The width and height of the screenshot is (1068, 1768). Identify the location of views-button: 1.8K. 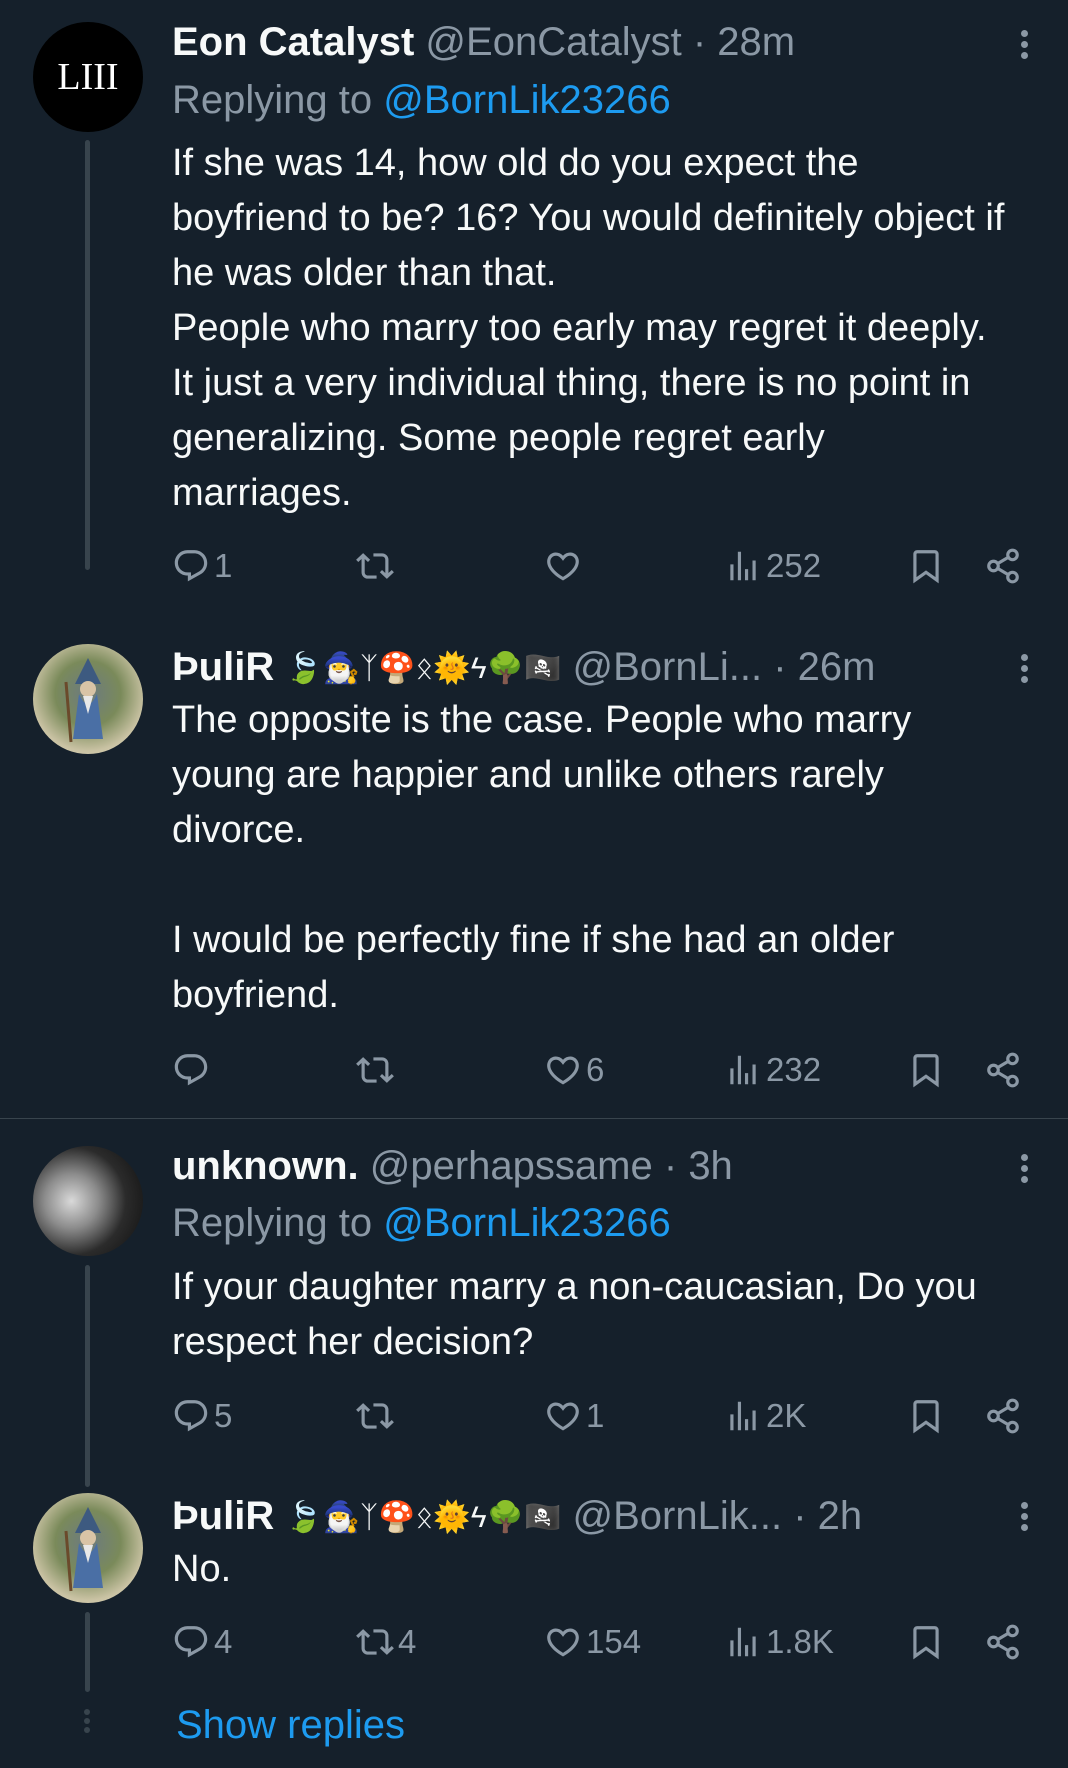
(779, 1642).